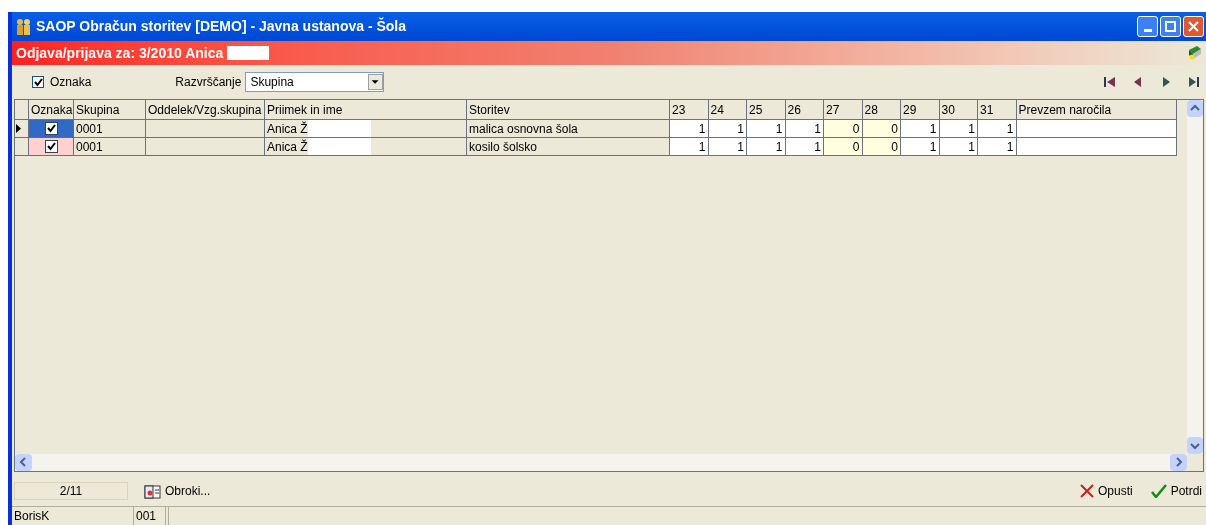 The height and width of the screenshot is (525, 1206). Describe the element at coordinates (958, 110) in the screenshot. I see `column-header: 30` at that location.